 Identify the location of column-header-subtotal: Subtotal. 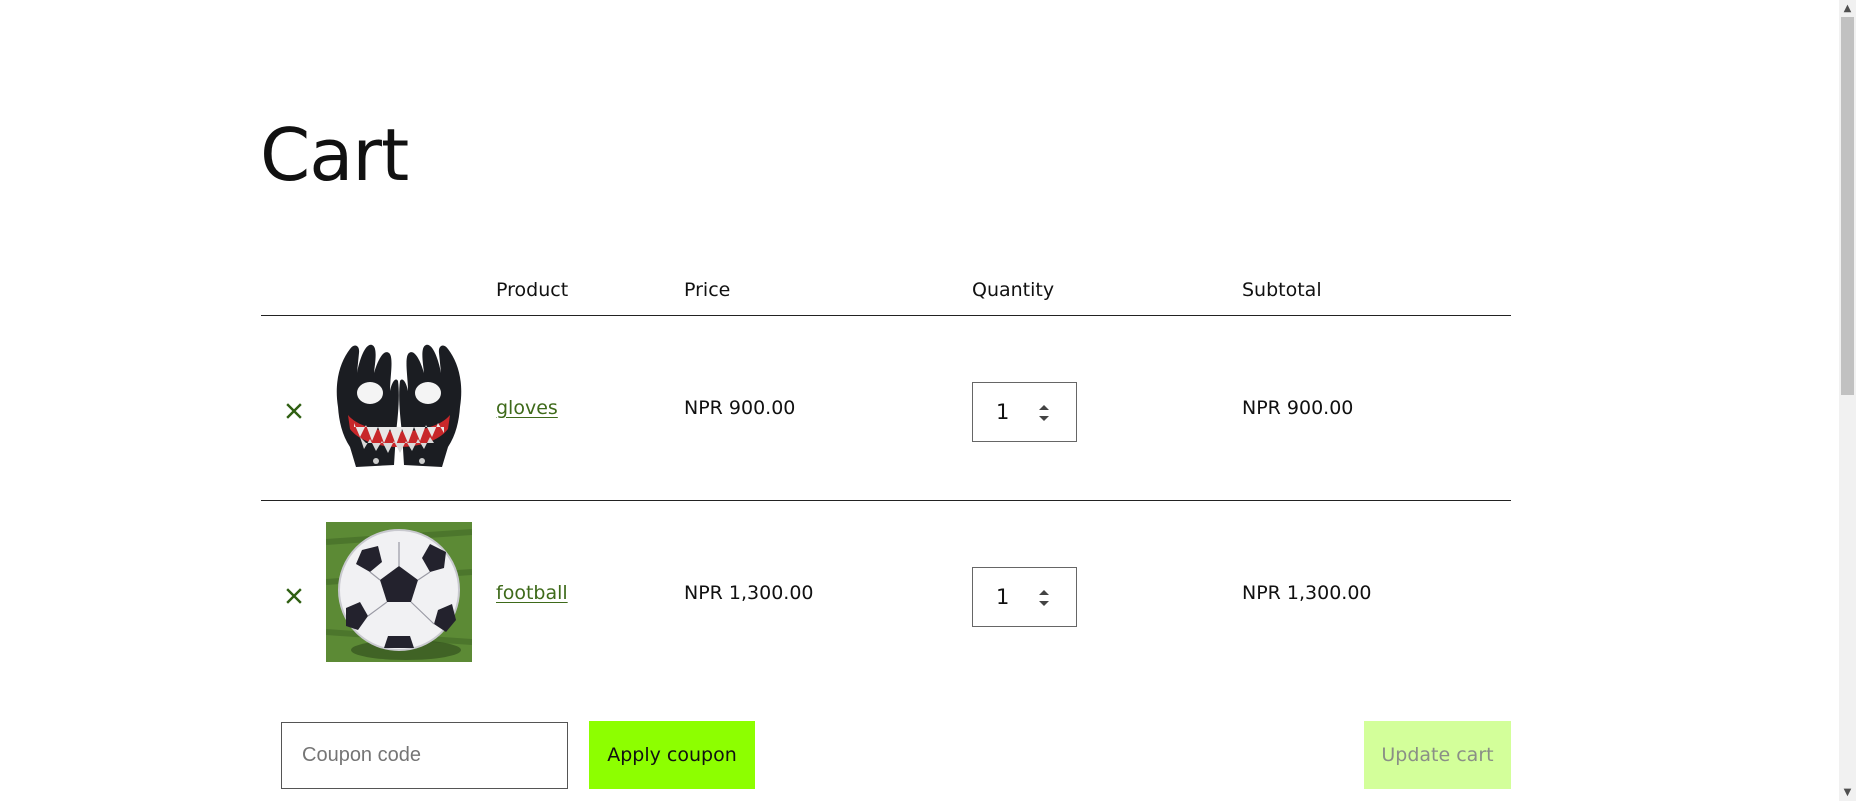
(1282, 290).